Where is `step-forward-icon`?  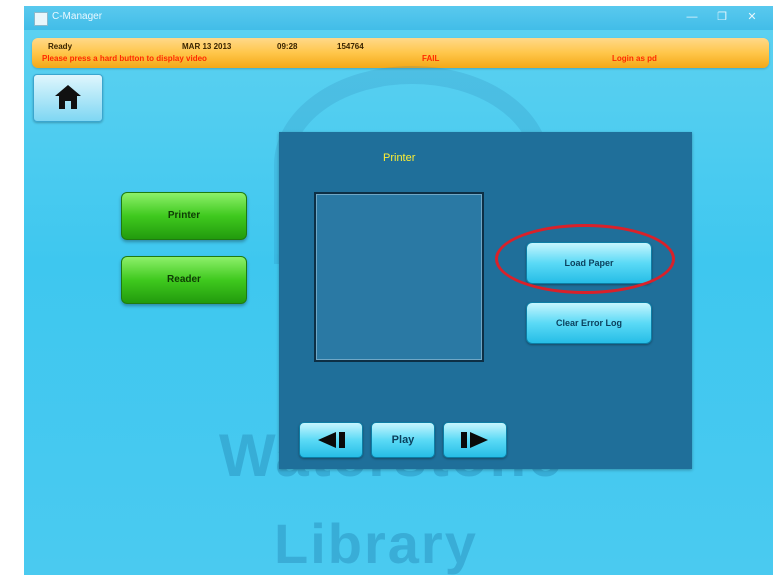 step-forward-icon is located at coordinates (474, 440).